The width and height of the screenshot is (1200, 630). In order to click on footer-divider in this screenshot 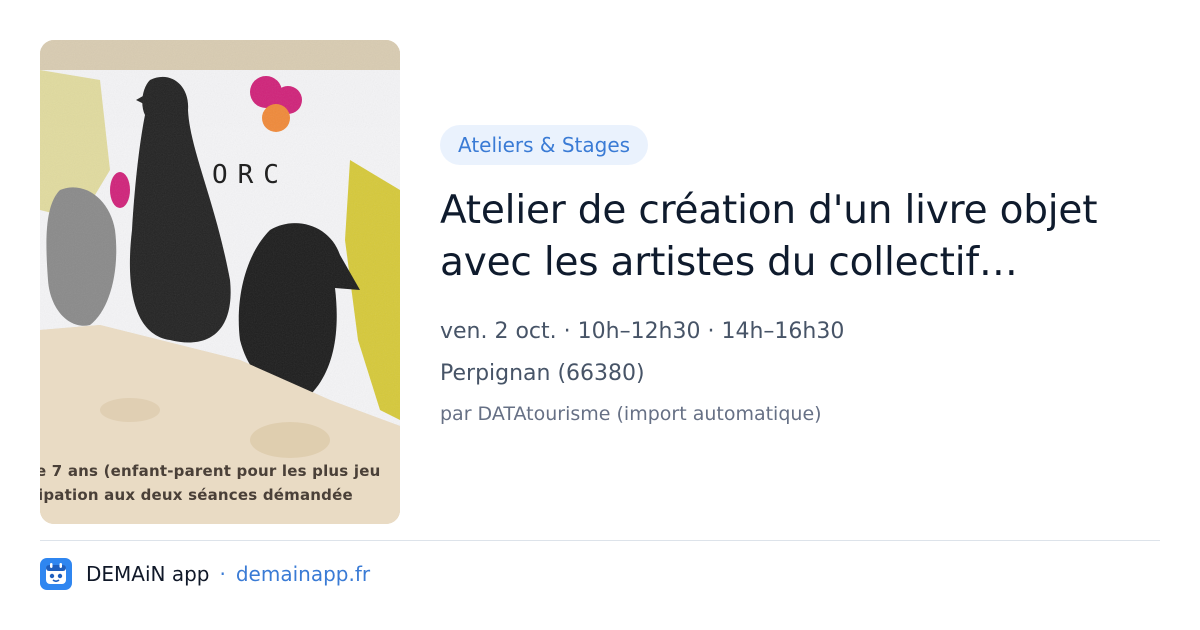, I will do `click(600, 540)`.